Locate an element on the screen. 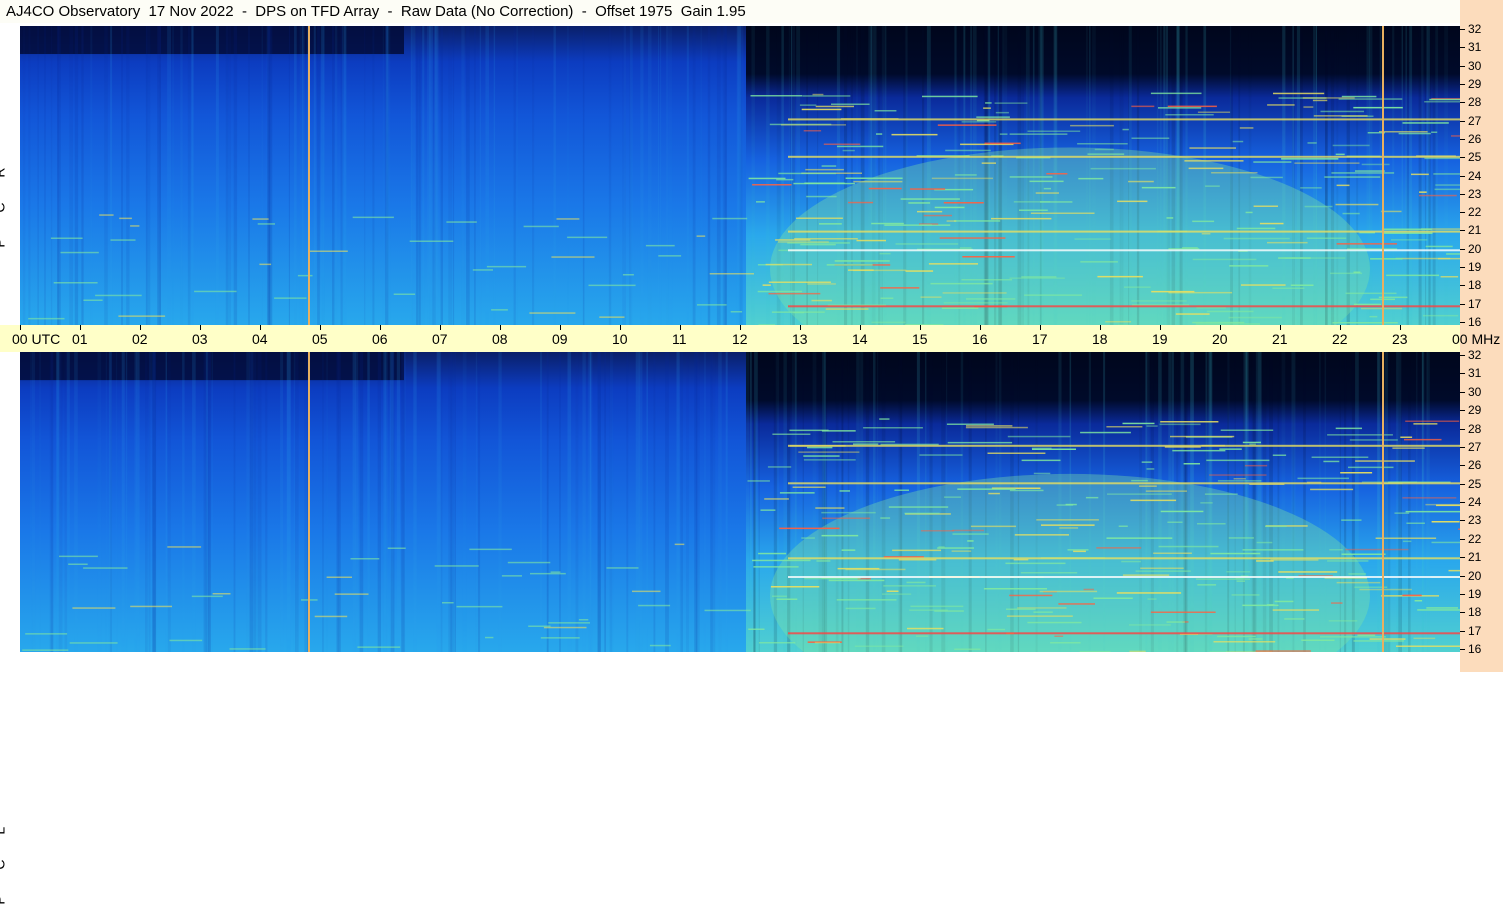 The width and height of the screenshot is (1503, 917). mhz-tick-label: 19 is located at coordinates (1475, 593).